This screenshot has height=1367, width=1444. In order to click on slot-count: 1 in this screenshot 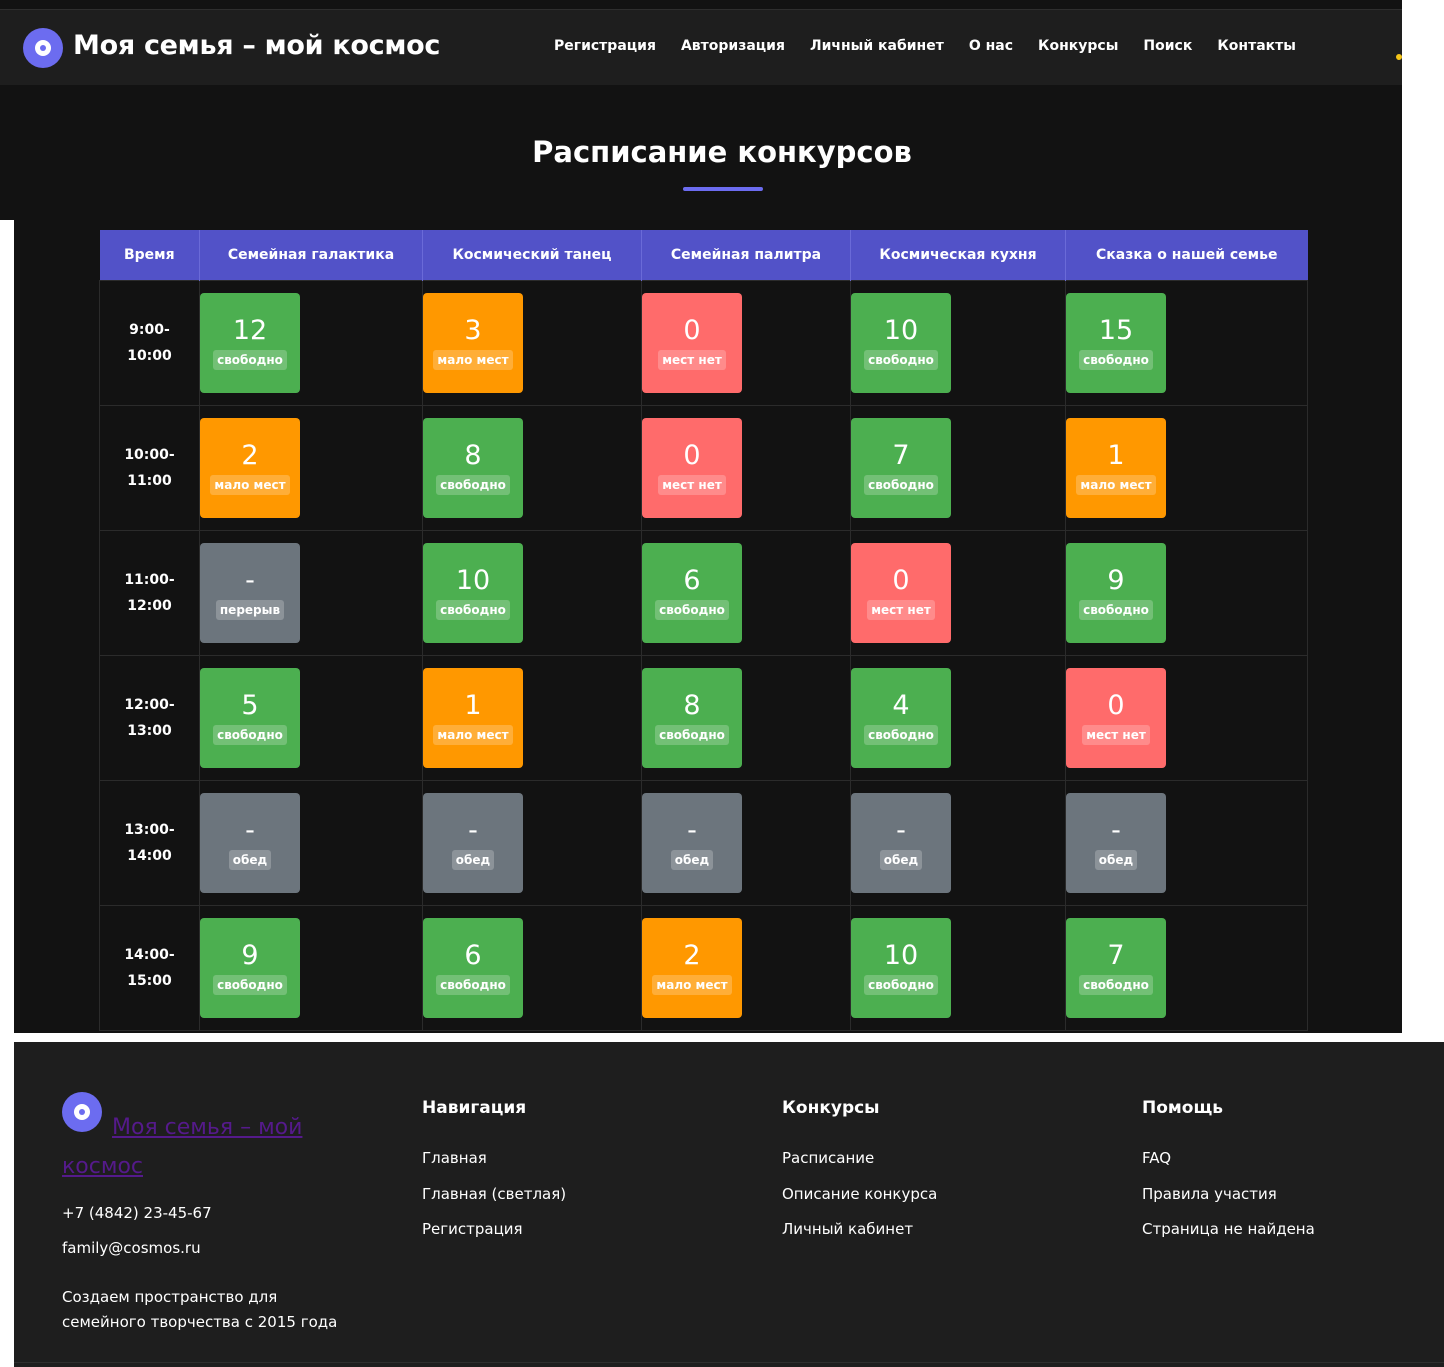, I will do `click(473, 705)`.